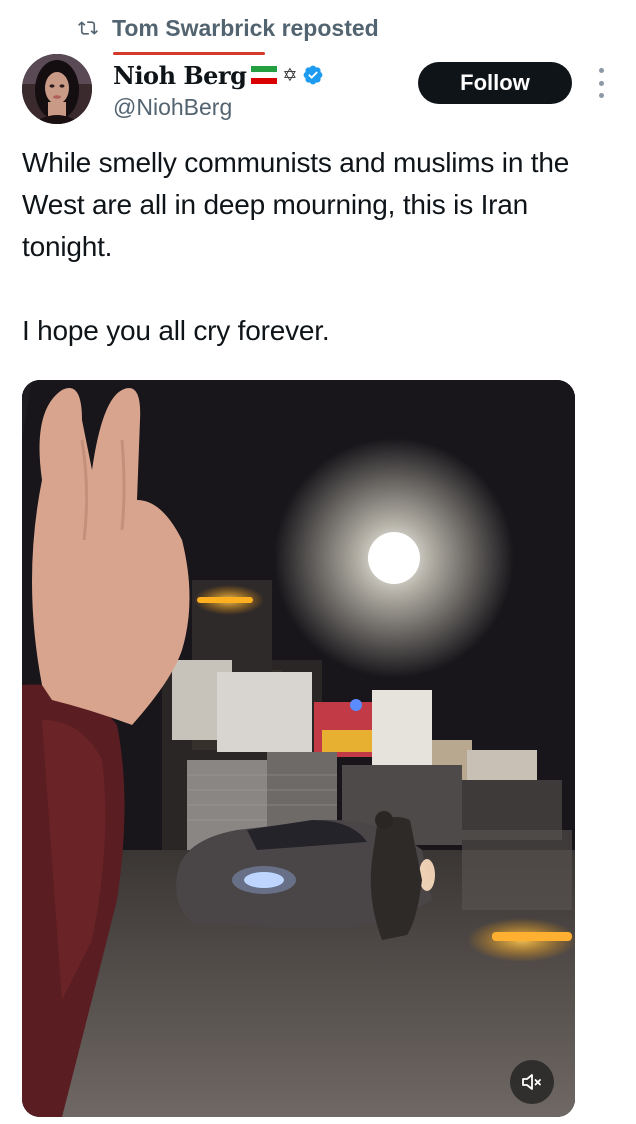  What do you see at coordinates (180, 75) in the screenshot?
I see `author-display-name: Nioh Berg` at bounding box center [180, 75].